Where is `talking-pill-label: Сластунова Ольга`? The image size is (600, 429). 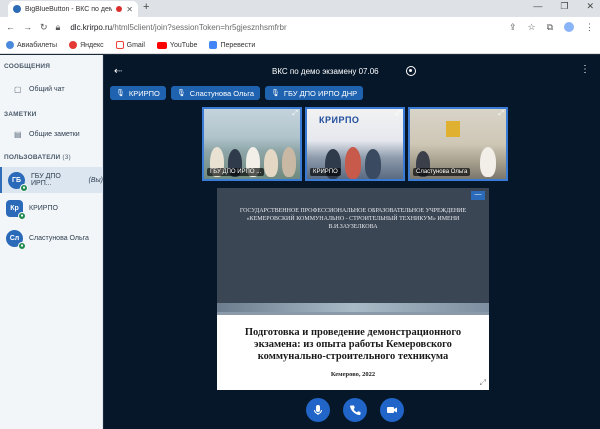 talking-pill-label: Сластунова Ольга is located at coordinates (222, 93).